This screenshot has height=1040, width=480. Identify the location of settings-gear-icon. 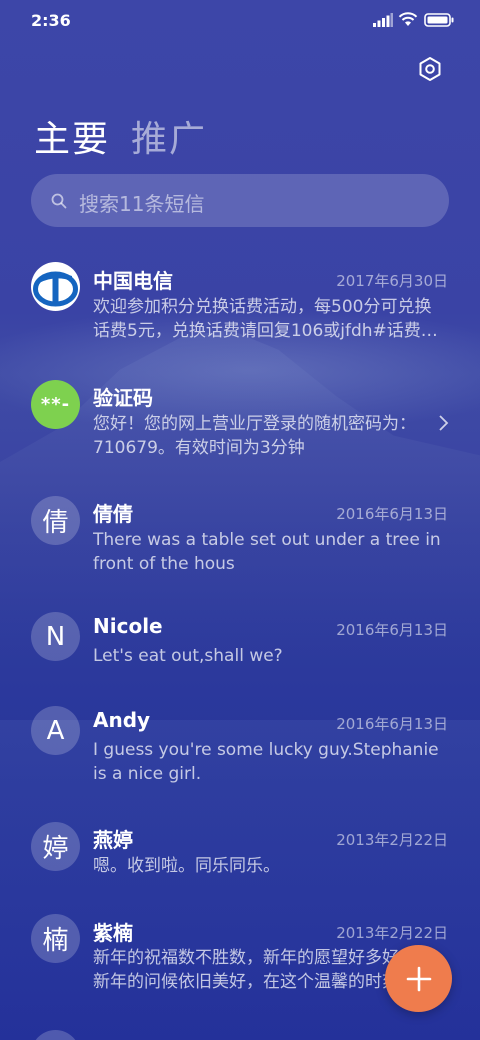
(430, 69).